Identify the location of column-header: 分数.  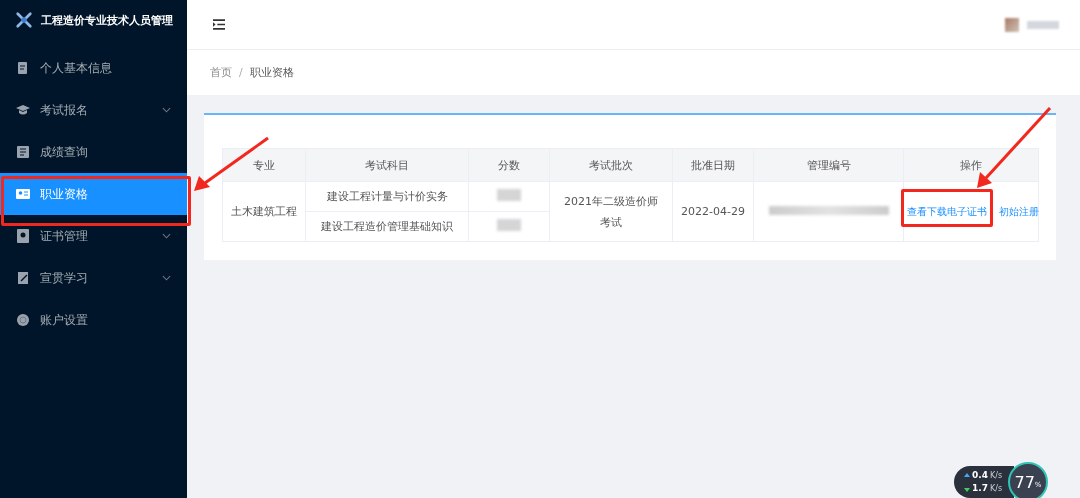
(509, 165).